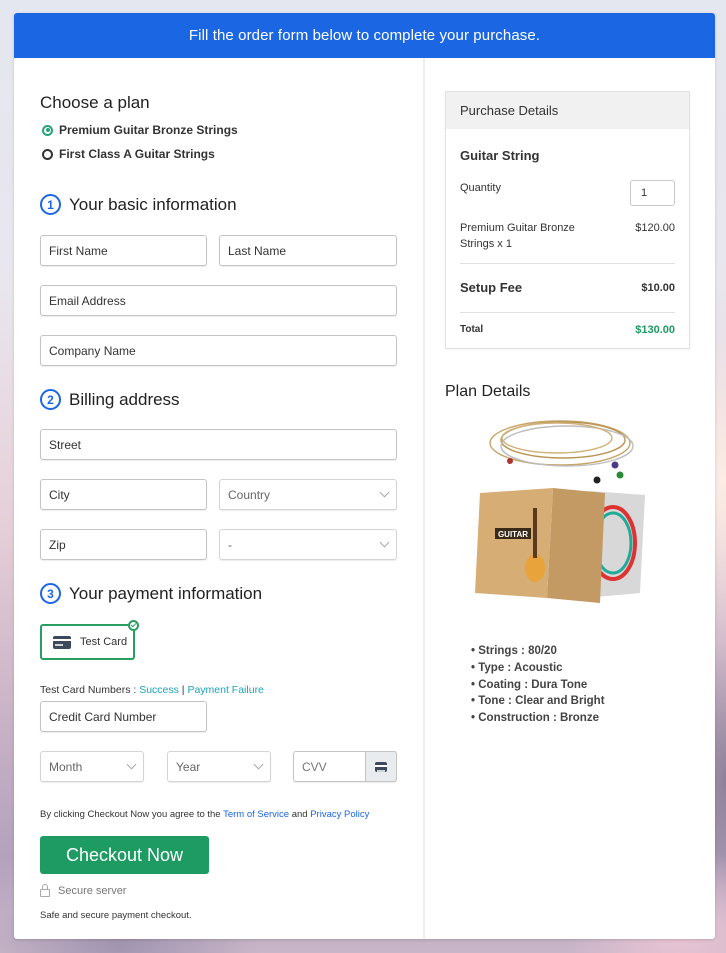 Image resolution: width=726 pixels, height=953 pixels. Describe the element at coordinates (538, 718) in the screenshot. I see `feature-item: Construction : Bronze` at that location.